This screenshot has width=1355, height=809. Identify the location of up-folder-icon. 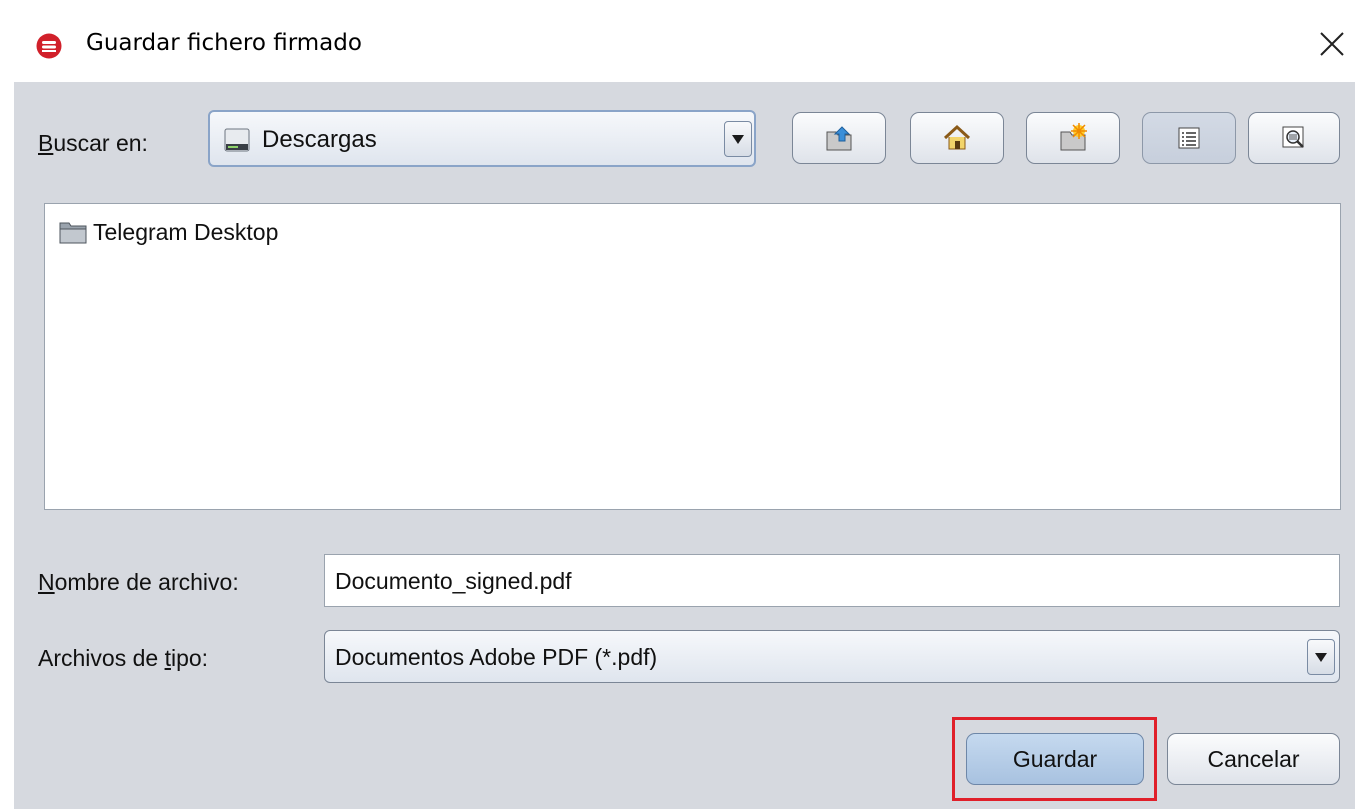
(839, 138).